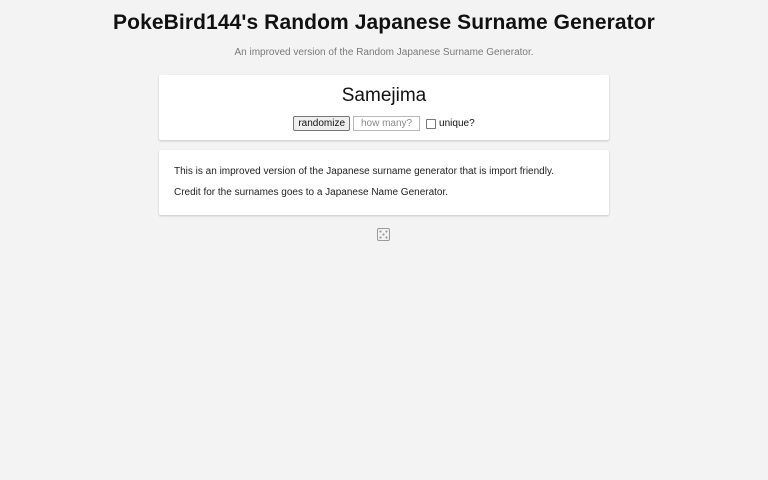 This screenshot has width=768, height=480. What do you see at coordinates (384, 107) in the screenshot?
I see `generator-card: Samejima randomize unique?` at bounding box center [384, 107].